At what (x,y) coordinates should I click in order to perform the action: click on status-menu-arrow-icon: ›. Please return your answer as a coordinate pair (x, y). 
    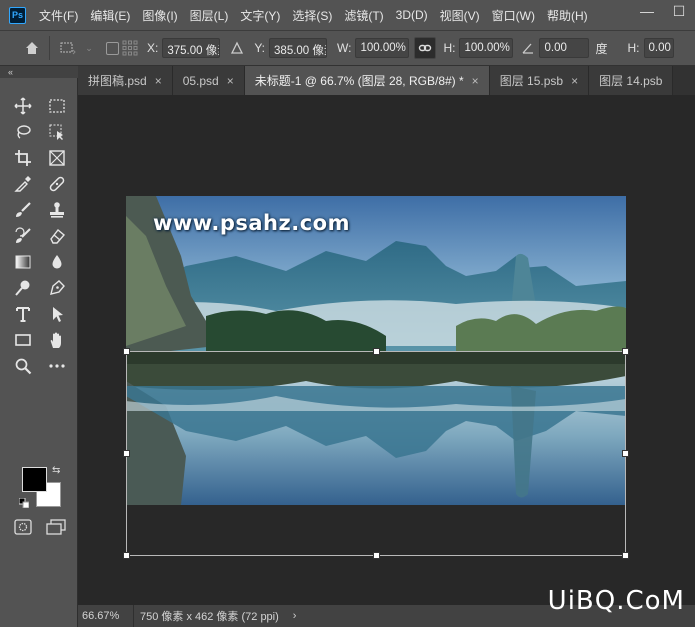
    Looking at the image, I should click on (295, 616).